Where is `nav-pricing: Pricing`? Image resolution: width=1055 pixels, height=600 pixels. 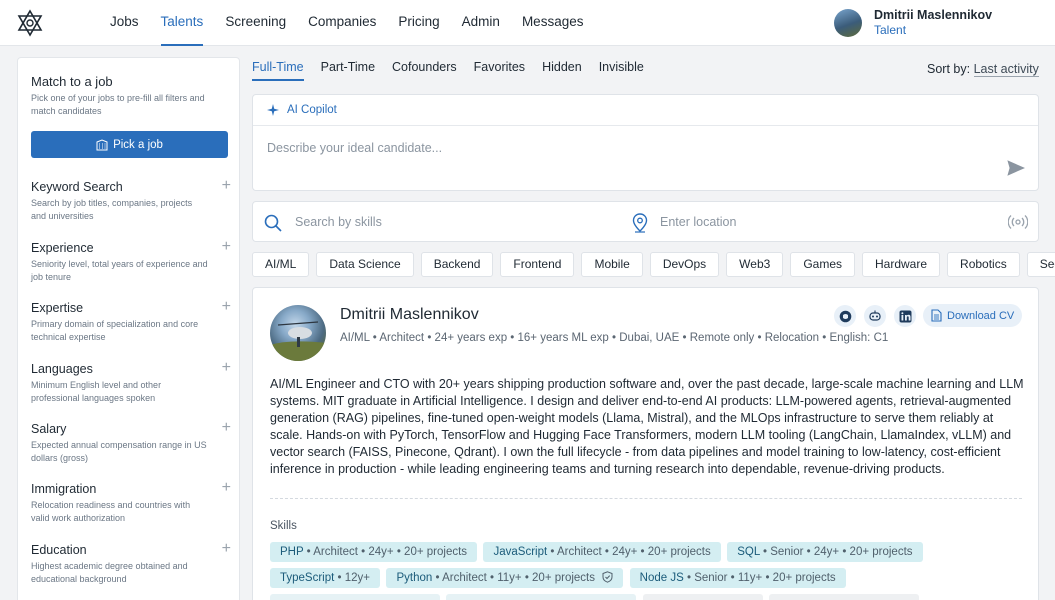
nav-pricing: Pricing is located at coordinates (418, 23).